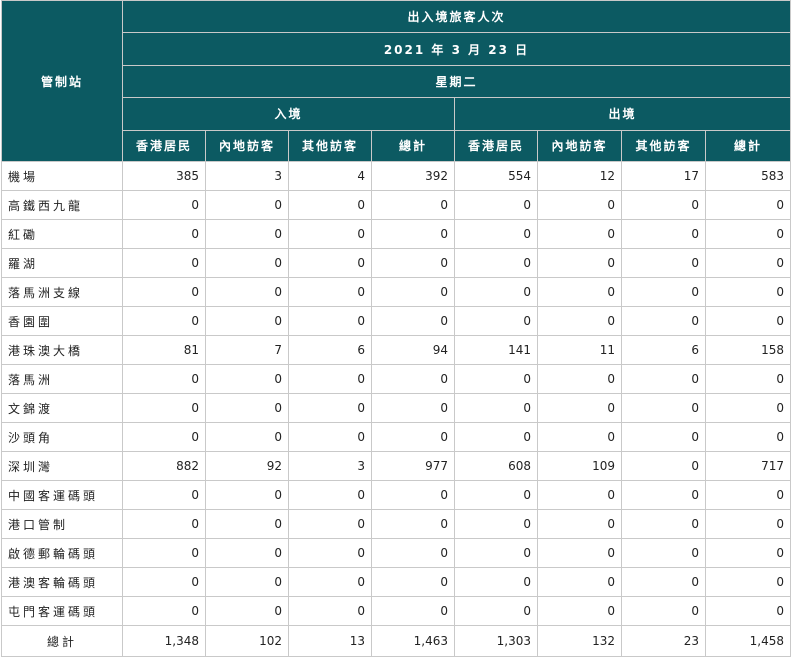 This screenshot has height=658, width=791. What do you see at coordinates (456, 49) in the screenshot?
I see `date-header: 2021 年 3 月 23 日` at bounding box center [456, 49].